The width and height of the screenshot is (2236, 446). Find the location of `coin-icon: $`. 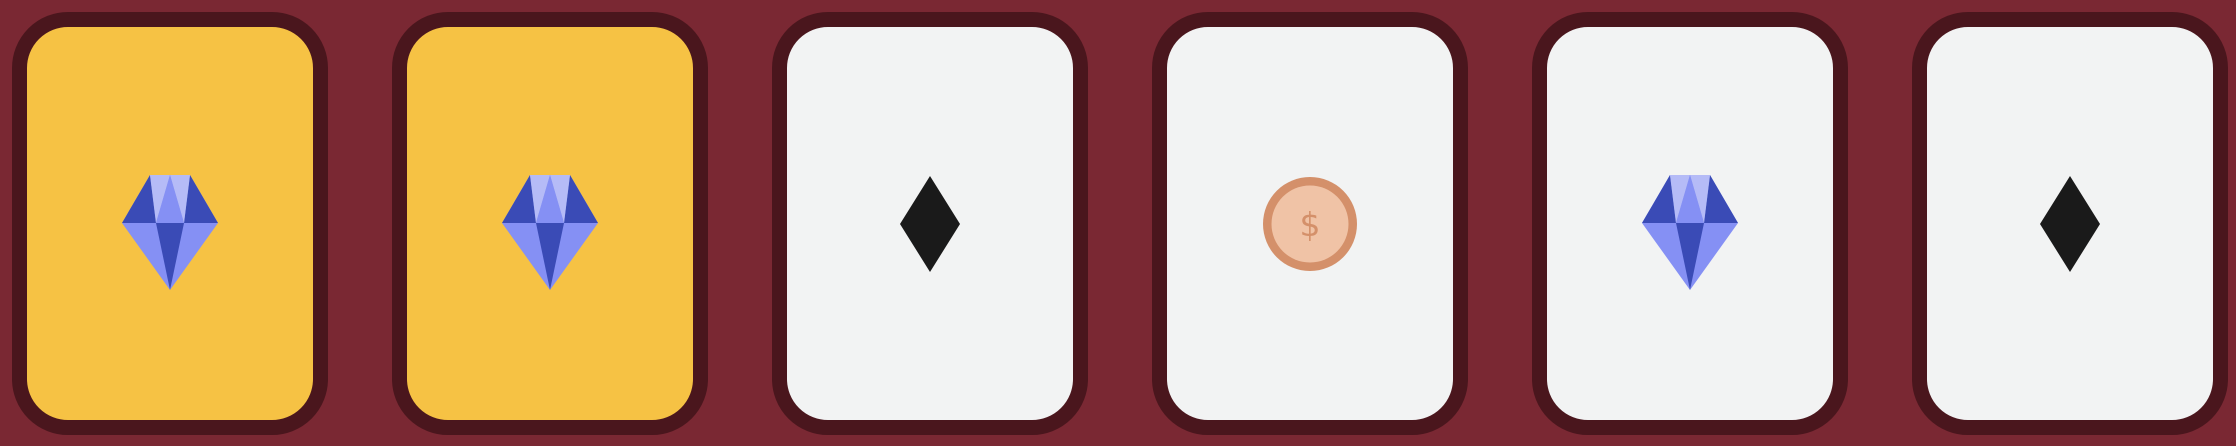

coin-icon: $ is located at coordinates (1310, 223).